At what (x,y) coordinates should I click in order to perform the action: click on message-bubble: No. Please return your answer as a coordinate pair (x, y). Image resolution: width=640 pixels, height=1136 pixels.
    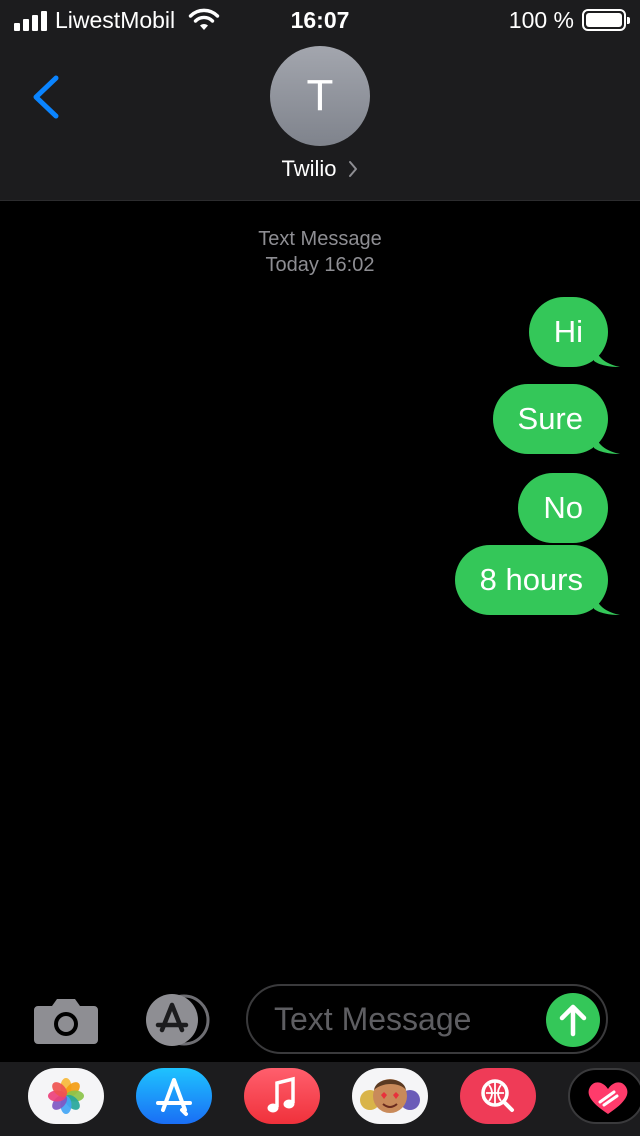
    Looking at the image, I should click on (563, 508).